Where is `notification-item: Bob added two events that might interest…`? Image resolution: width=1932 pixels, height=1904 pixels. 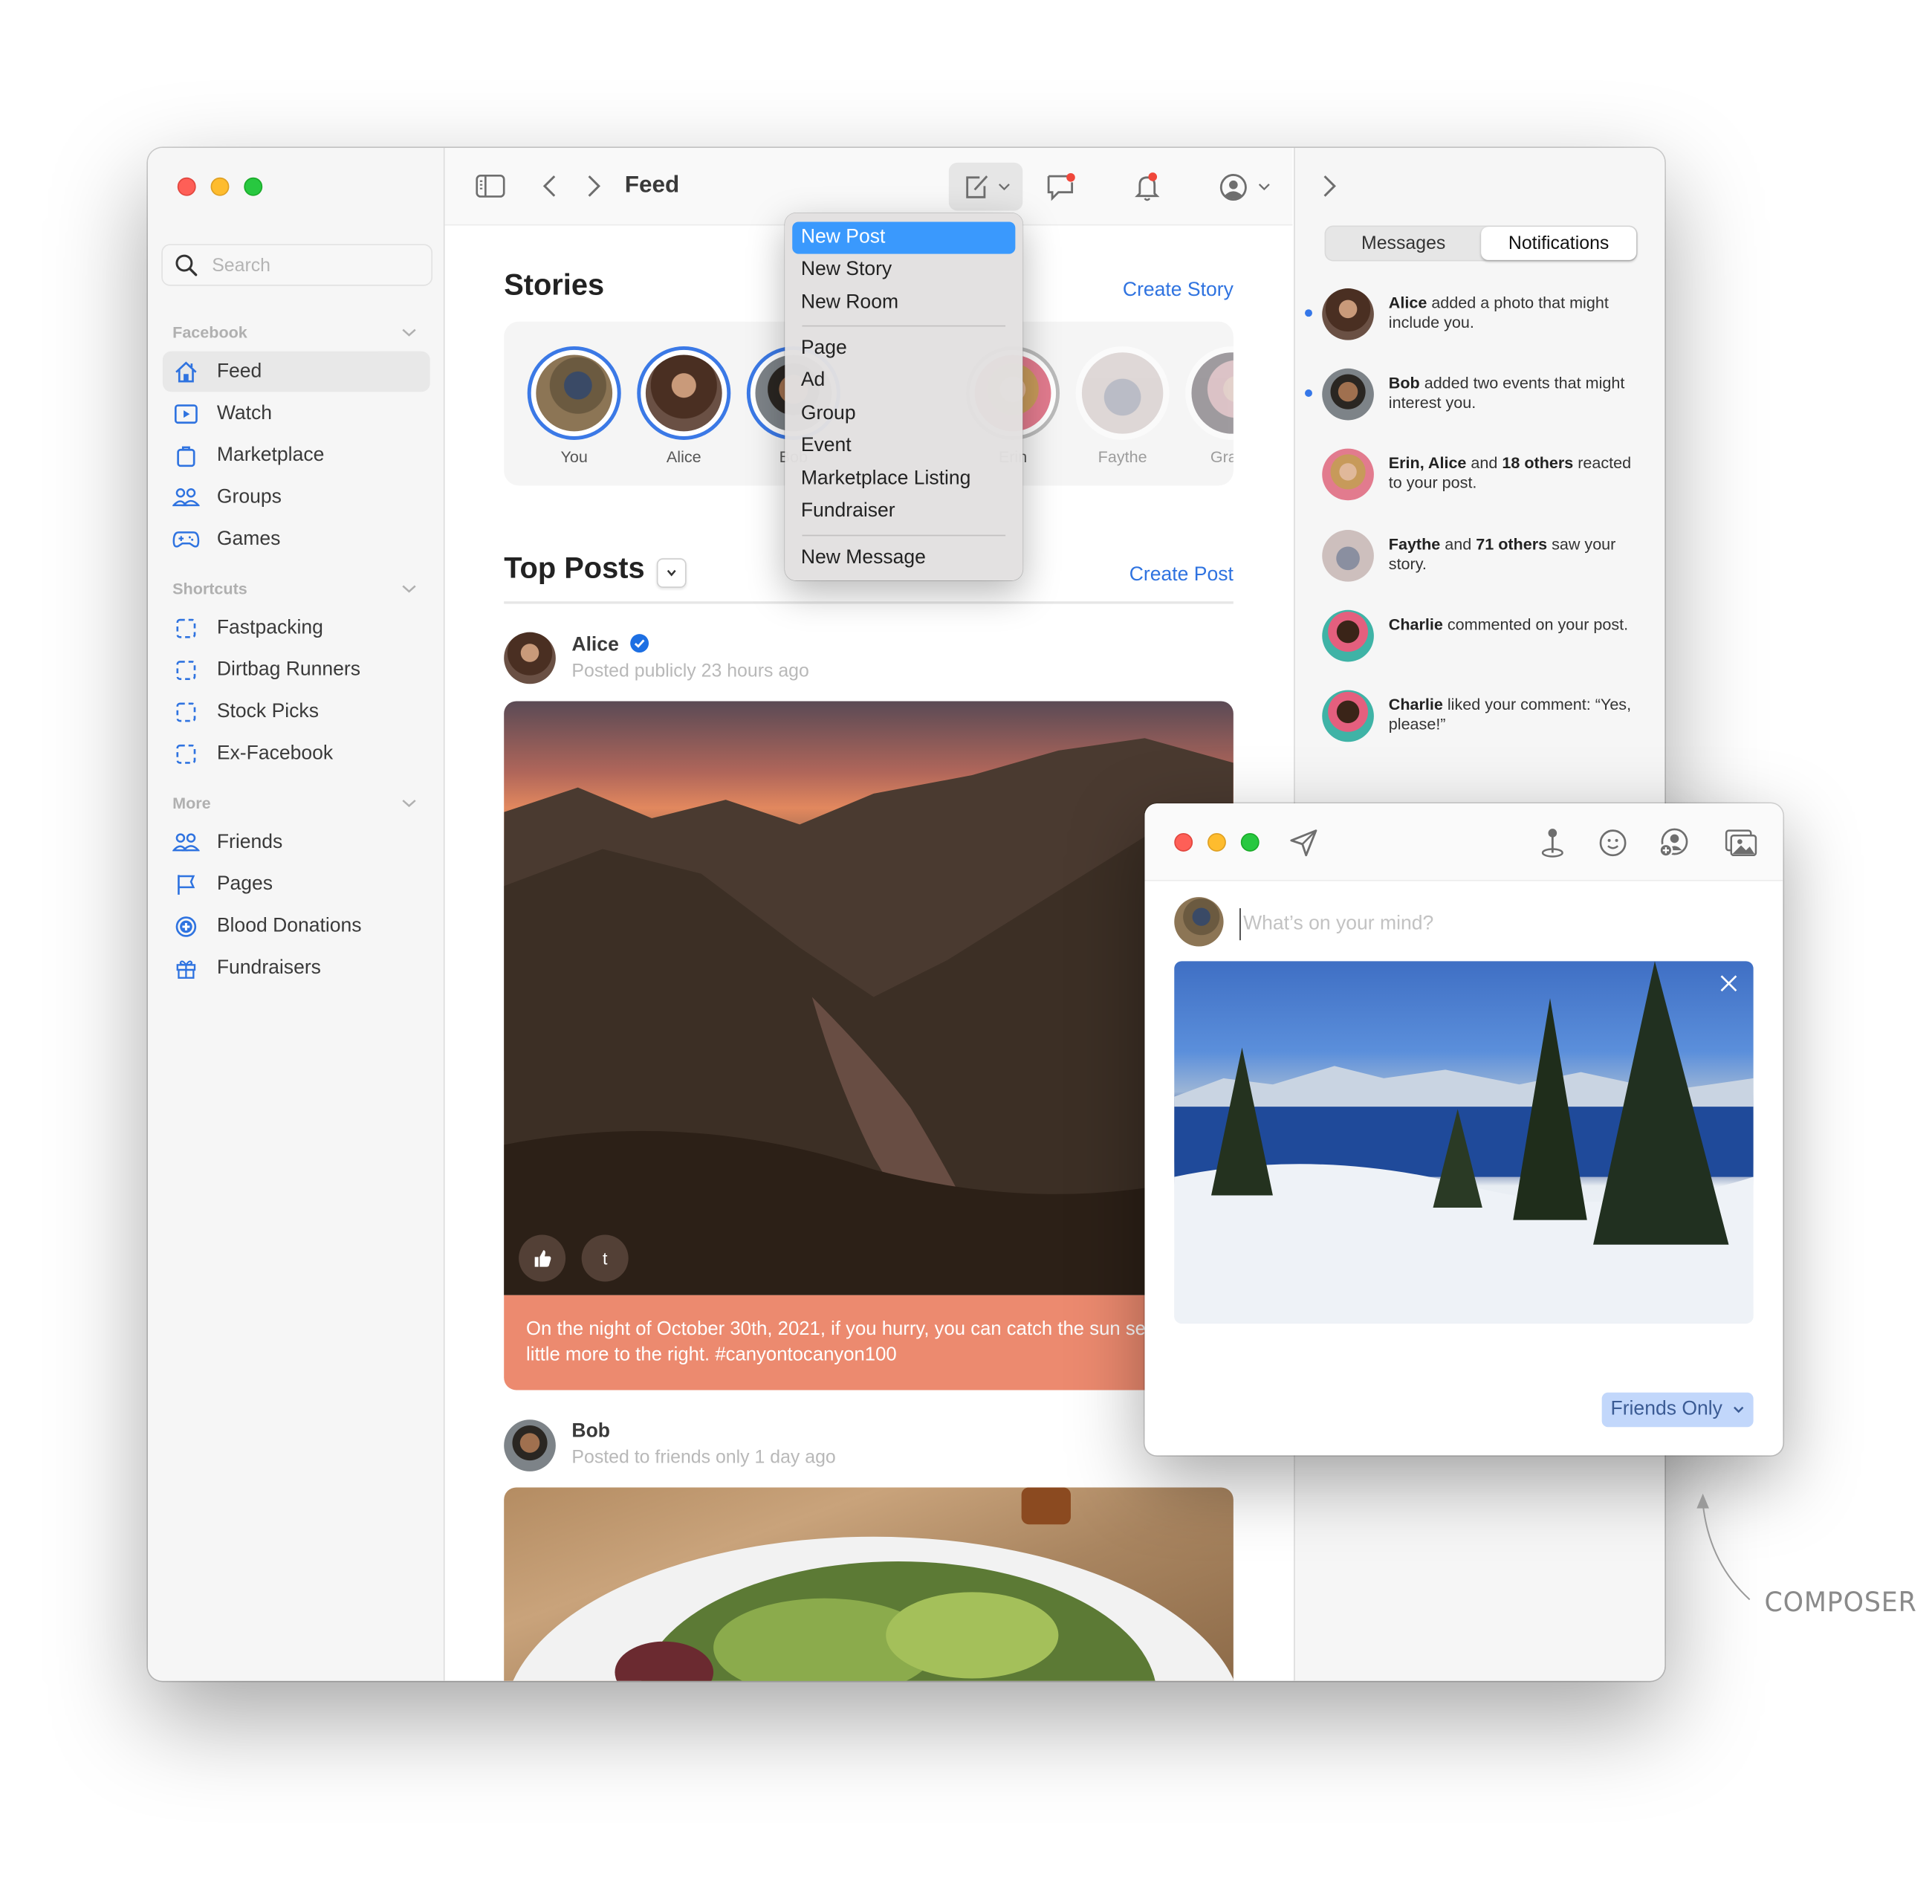
notification-item: Bob added two events that might interest… is located at coordinates (1479, 399).